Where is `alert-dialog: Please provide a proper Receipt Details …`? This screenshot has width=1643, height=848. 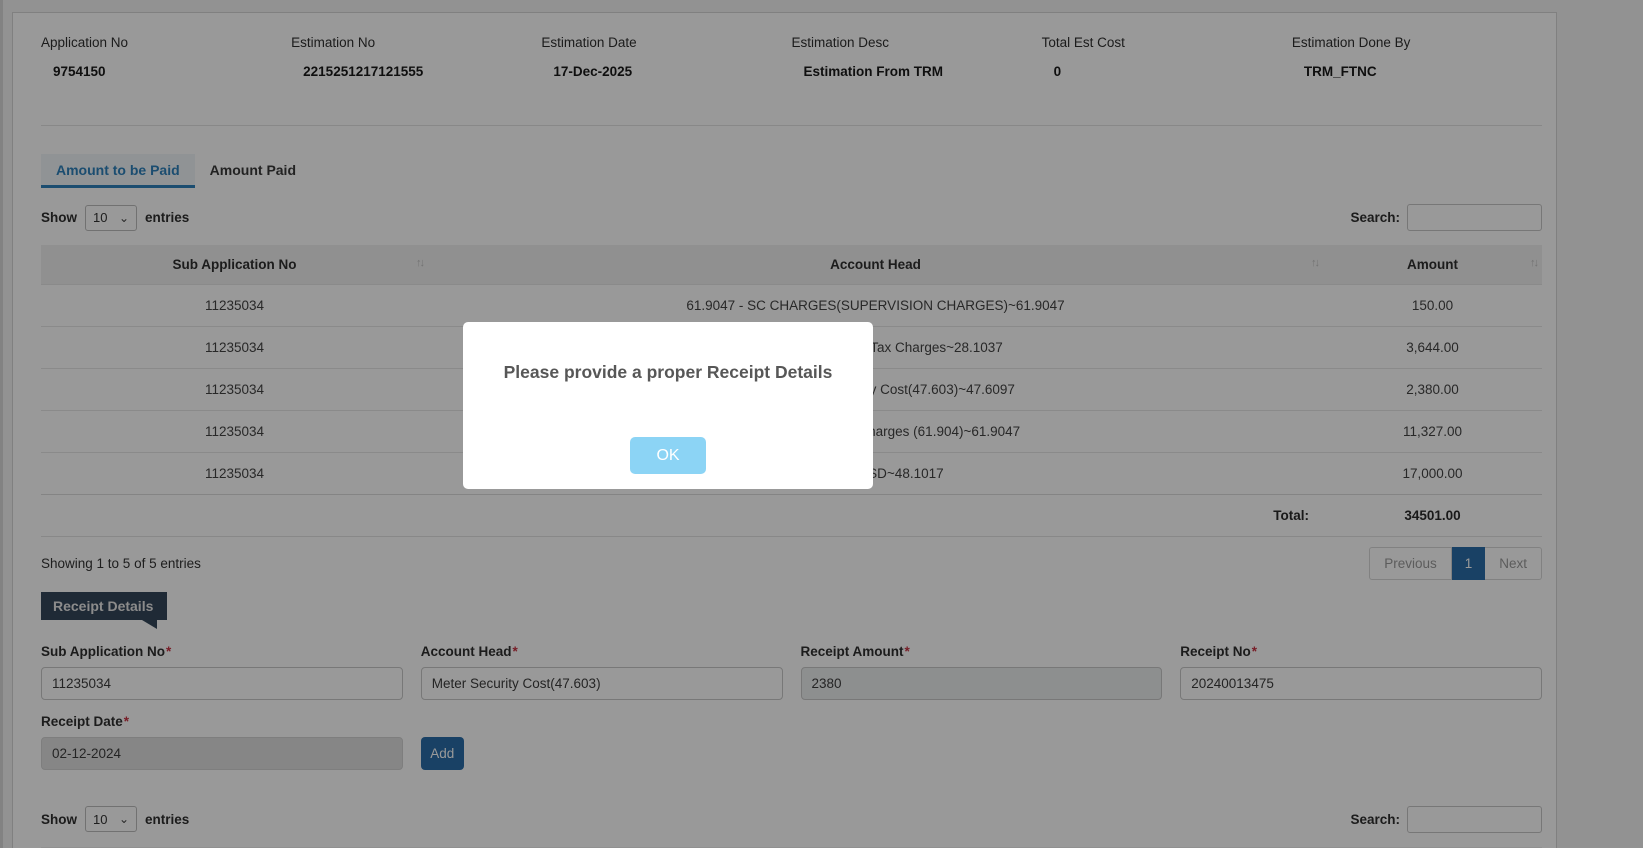
alert-dialog: Please provide a proper Receipt Details … is located at coordinates (668, 405).